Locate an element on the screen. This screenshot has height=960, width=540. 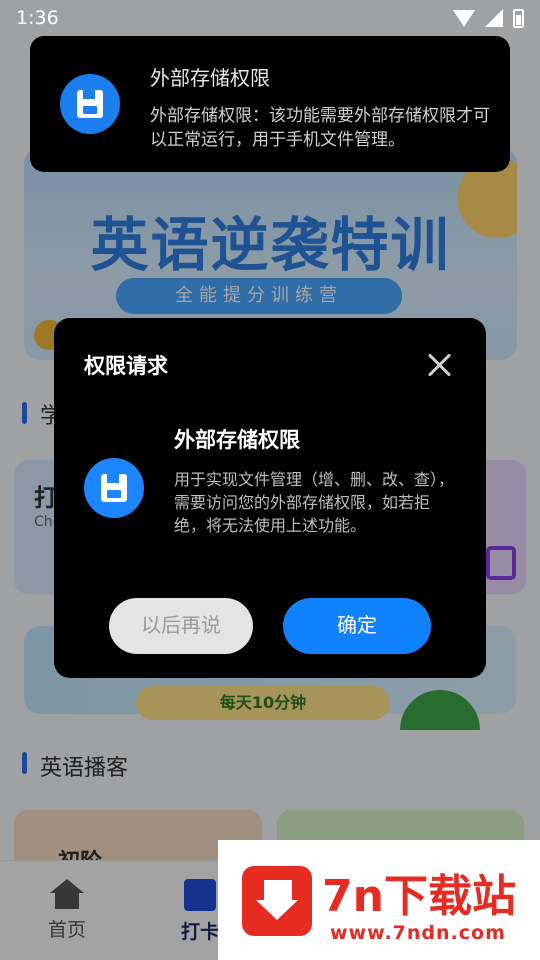
later-button: 以后再说 is located at coordinates (181, 626).